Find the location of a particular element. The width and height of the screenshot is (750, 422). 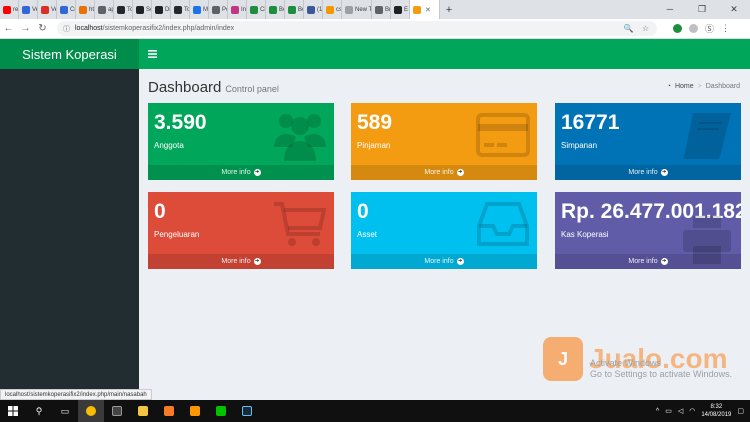

clock-time: 8:32 is located at coordinates (716, 407).